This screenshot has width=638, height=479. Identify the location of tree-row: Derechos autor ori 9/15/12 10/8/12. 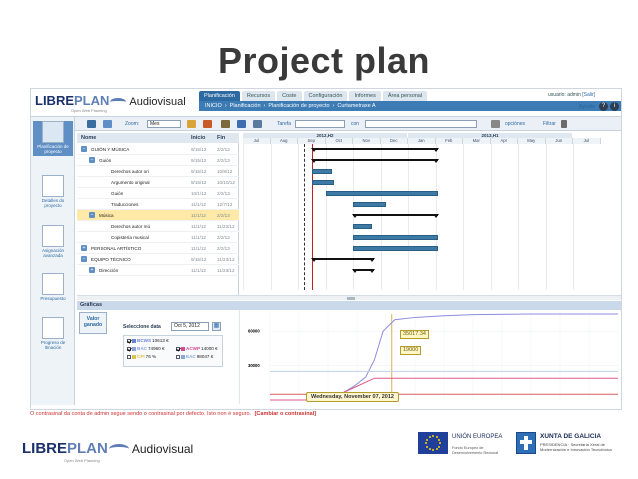
(158, 171).